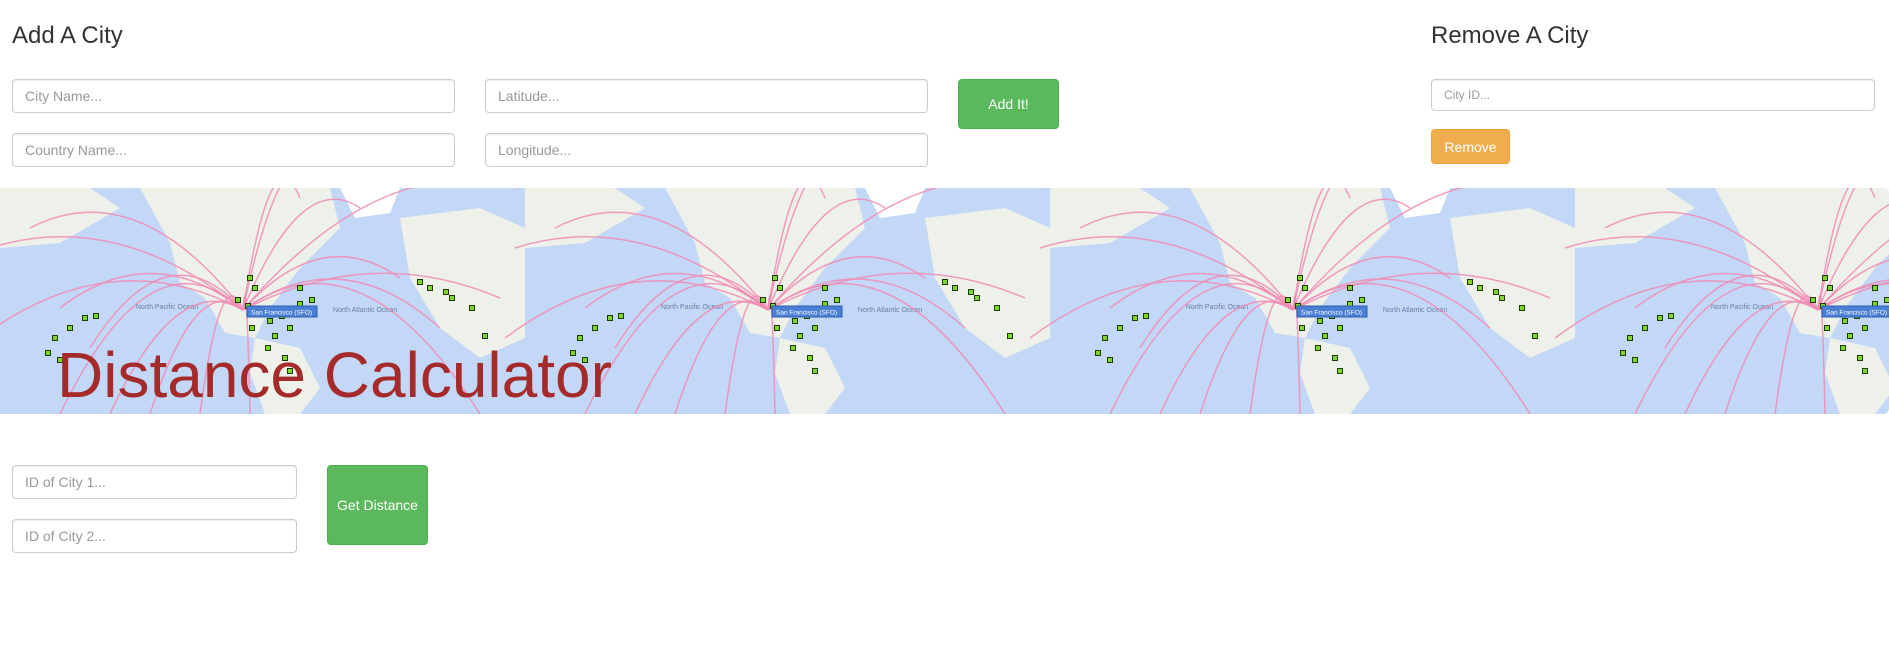  Describe the element at coordinates (1653, 95) in the screenshot. I see `city-id-input` at that location.